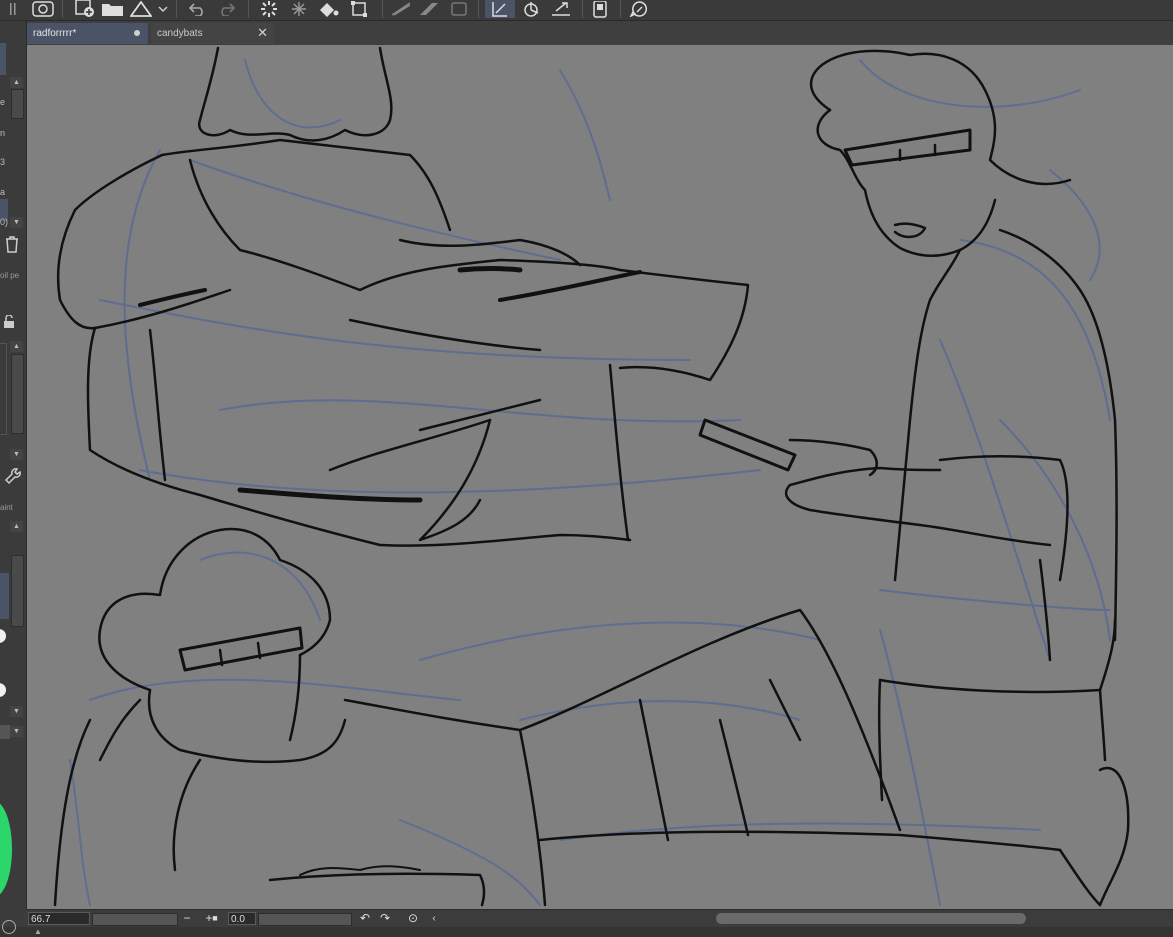 Image resolution: width=1173 pixels, height=937 pixels. I want to click on close-icon: ✕, so click(262, 33).